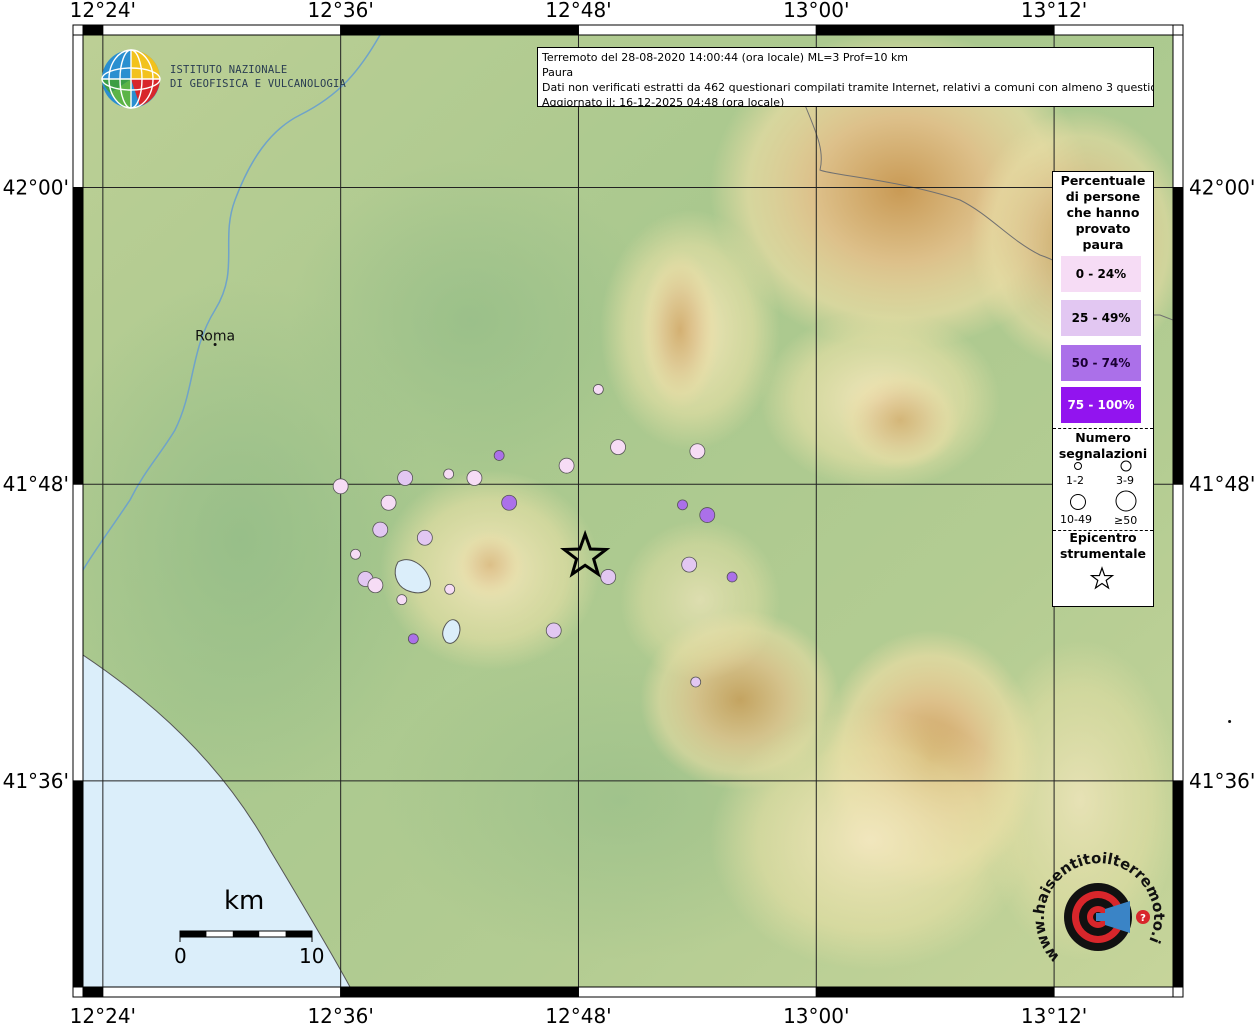 Image resolution: width=1255 pixels, height=1024 pixels. What do you see at coordinates (1054, 1014) in the screenshot?
I see `lon-tick-label-bottom: 13°12'` at bounding box center [1054, 1014].